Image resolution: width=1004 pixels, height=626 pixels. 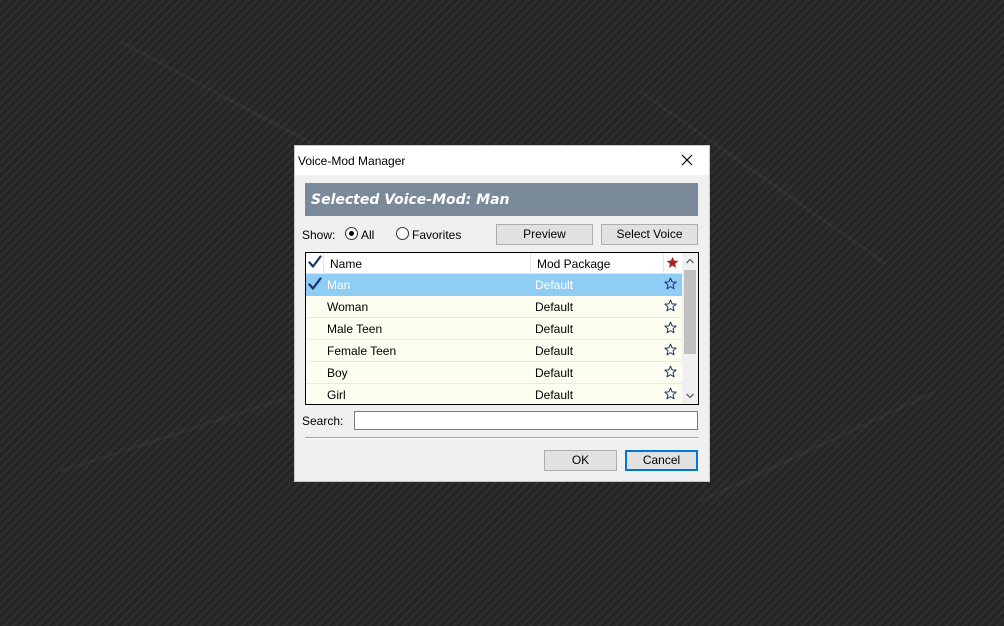 I want to click on show-label: Show:, so click(x=319, y=235).